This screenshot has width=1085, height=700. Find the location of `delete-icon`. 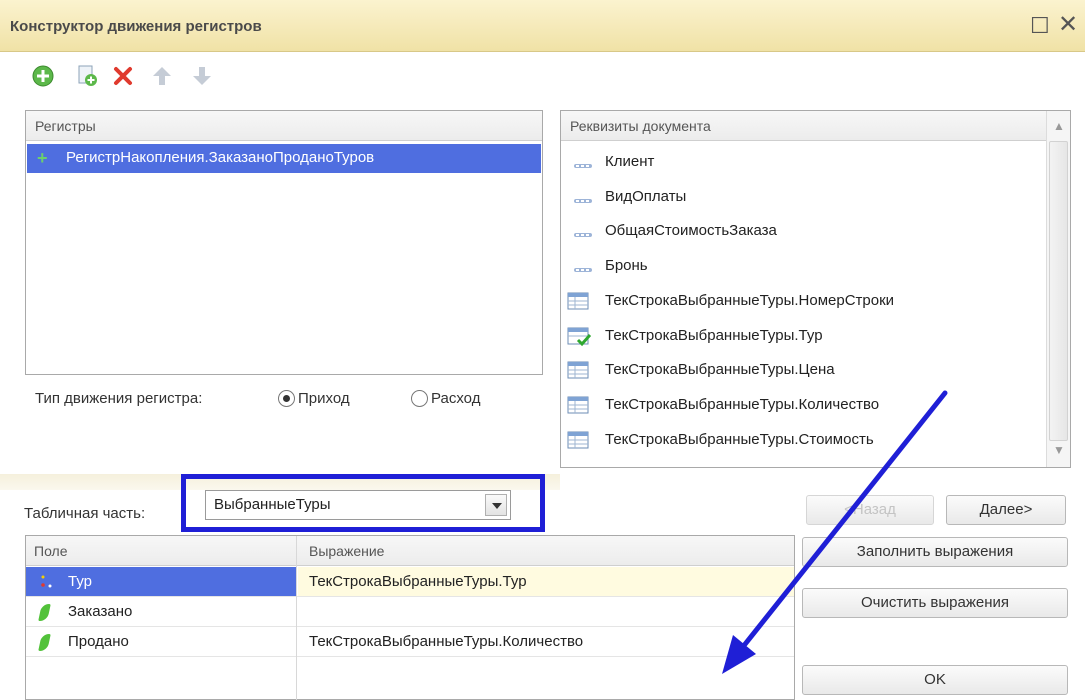

delete-icon is located at coordinates (123, 76).